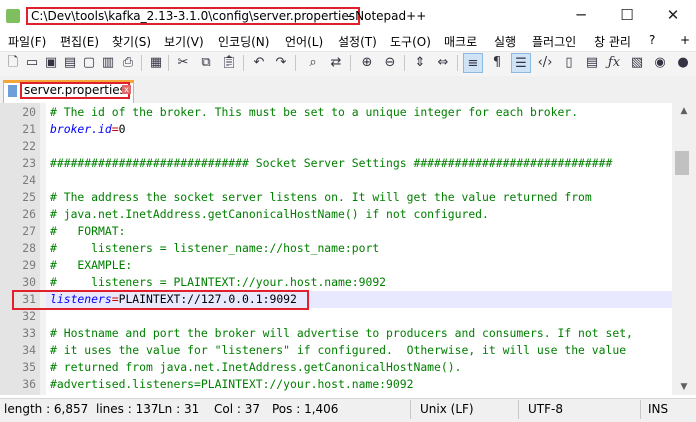 This screenshot has width=696, height=422. What do you see at coordinates (390, 63) in the screenshot?
I see `zoom-out-icon: ⊖` at bounding box center [390, 63].